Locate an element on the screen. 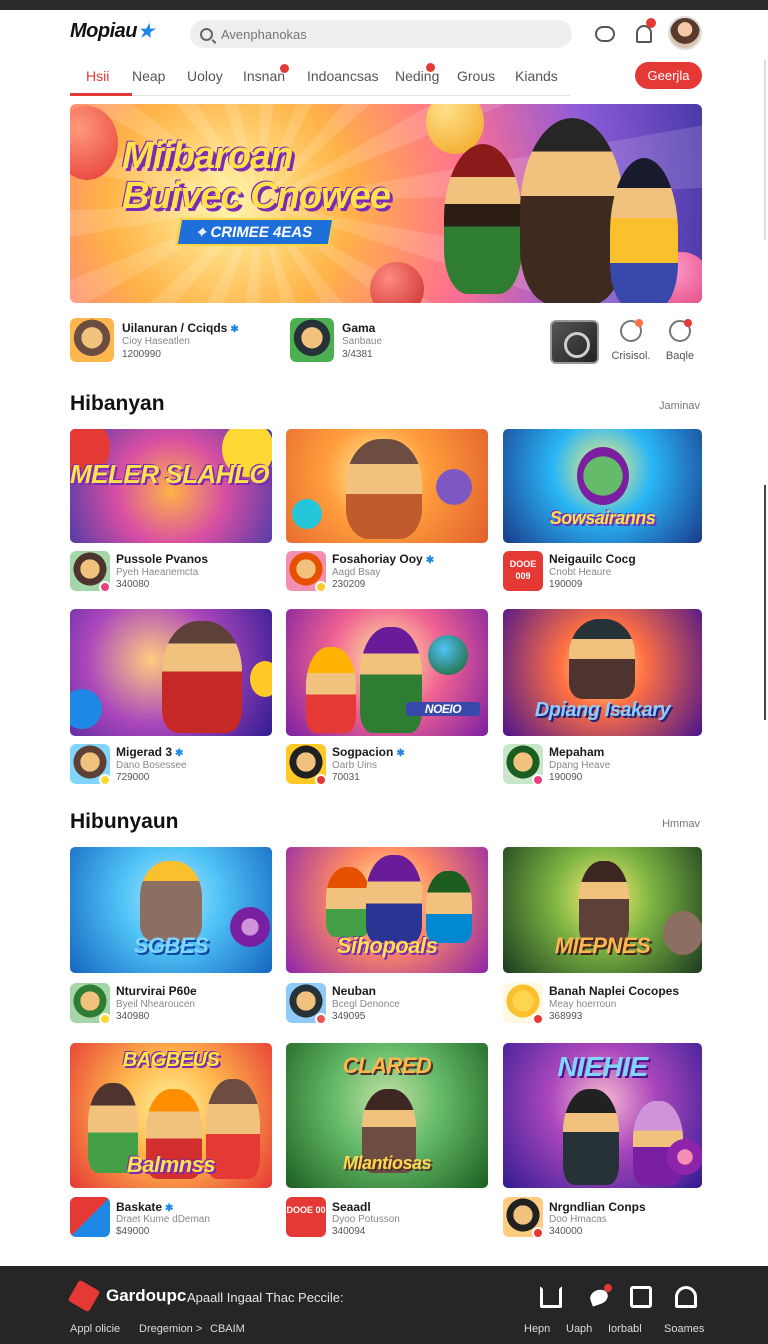 This screenshot has height=1344, width=768. game-title: Nturvirai P60e is located at coordinates (156, 991).